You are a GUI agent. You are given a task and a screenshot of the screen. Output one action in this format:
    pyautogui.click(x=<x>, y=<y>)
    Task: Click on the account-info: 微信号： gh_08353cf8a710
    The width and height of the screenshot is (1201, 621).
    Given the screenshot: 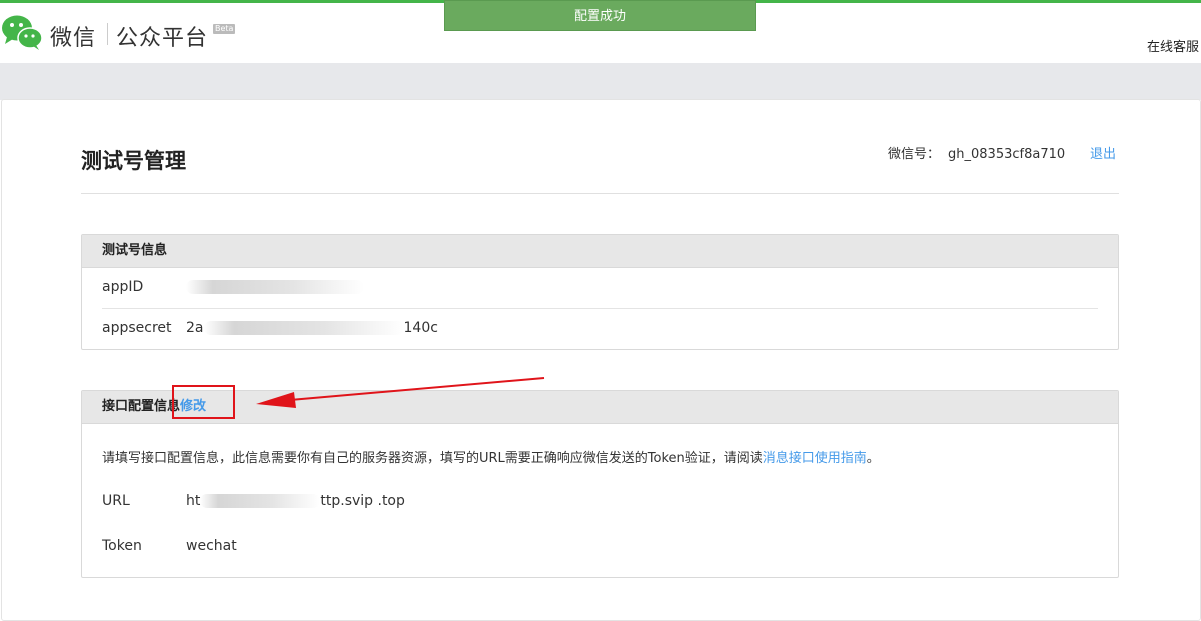 What is the action you would take?
    pyautogui.click(x=976, y=152)
    